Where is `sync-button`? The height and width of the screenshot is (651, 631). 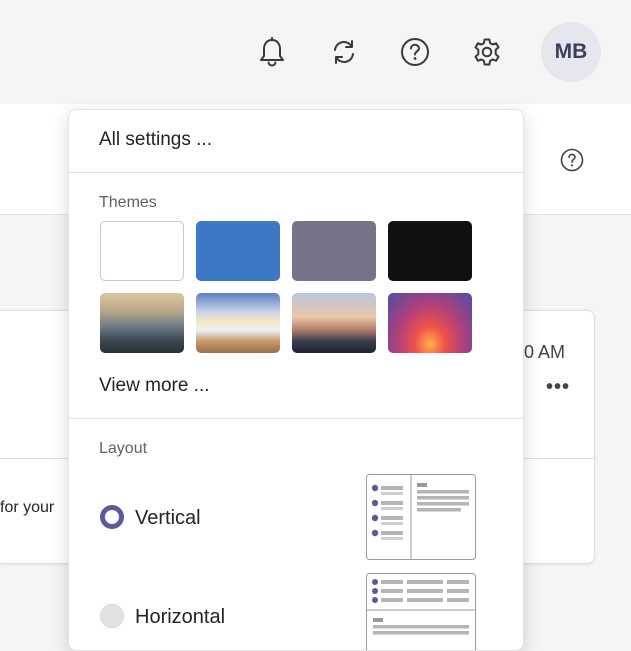
sync-button is located at coordinates (344, 52).